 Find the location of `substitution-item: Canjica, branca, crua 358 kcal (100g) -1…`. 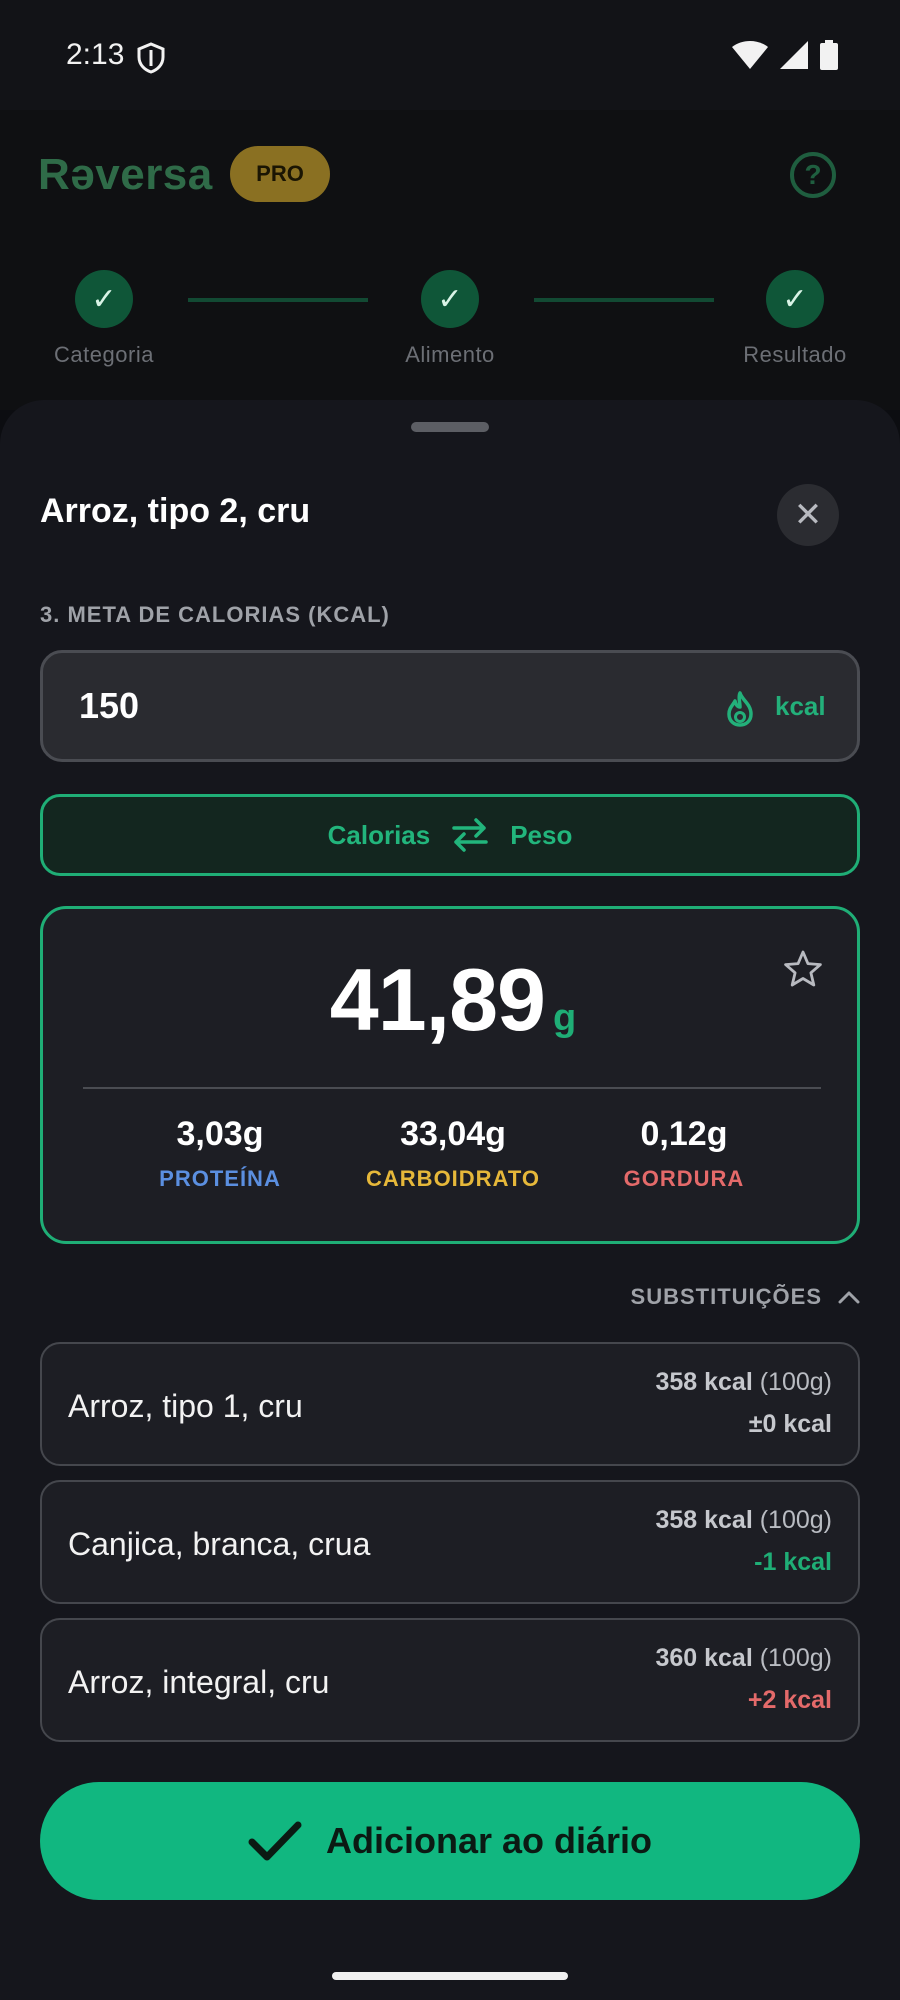

substitution-item: Canjica, branca, crua 358 kcal (100g) -1… is located at coordinates (450, 1542).